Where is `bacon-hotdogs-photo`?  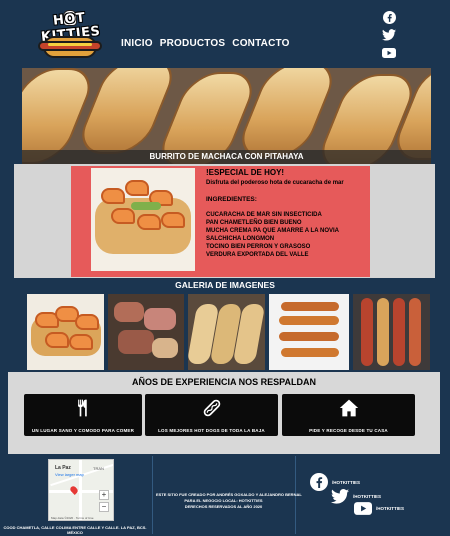 bacon-hotdogs-photo is located at coordinates (391, 332).